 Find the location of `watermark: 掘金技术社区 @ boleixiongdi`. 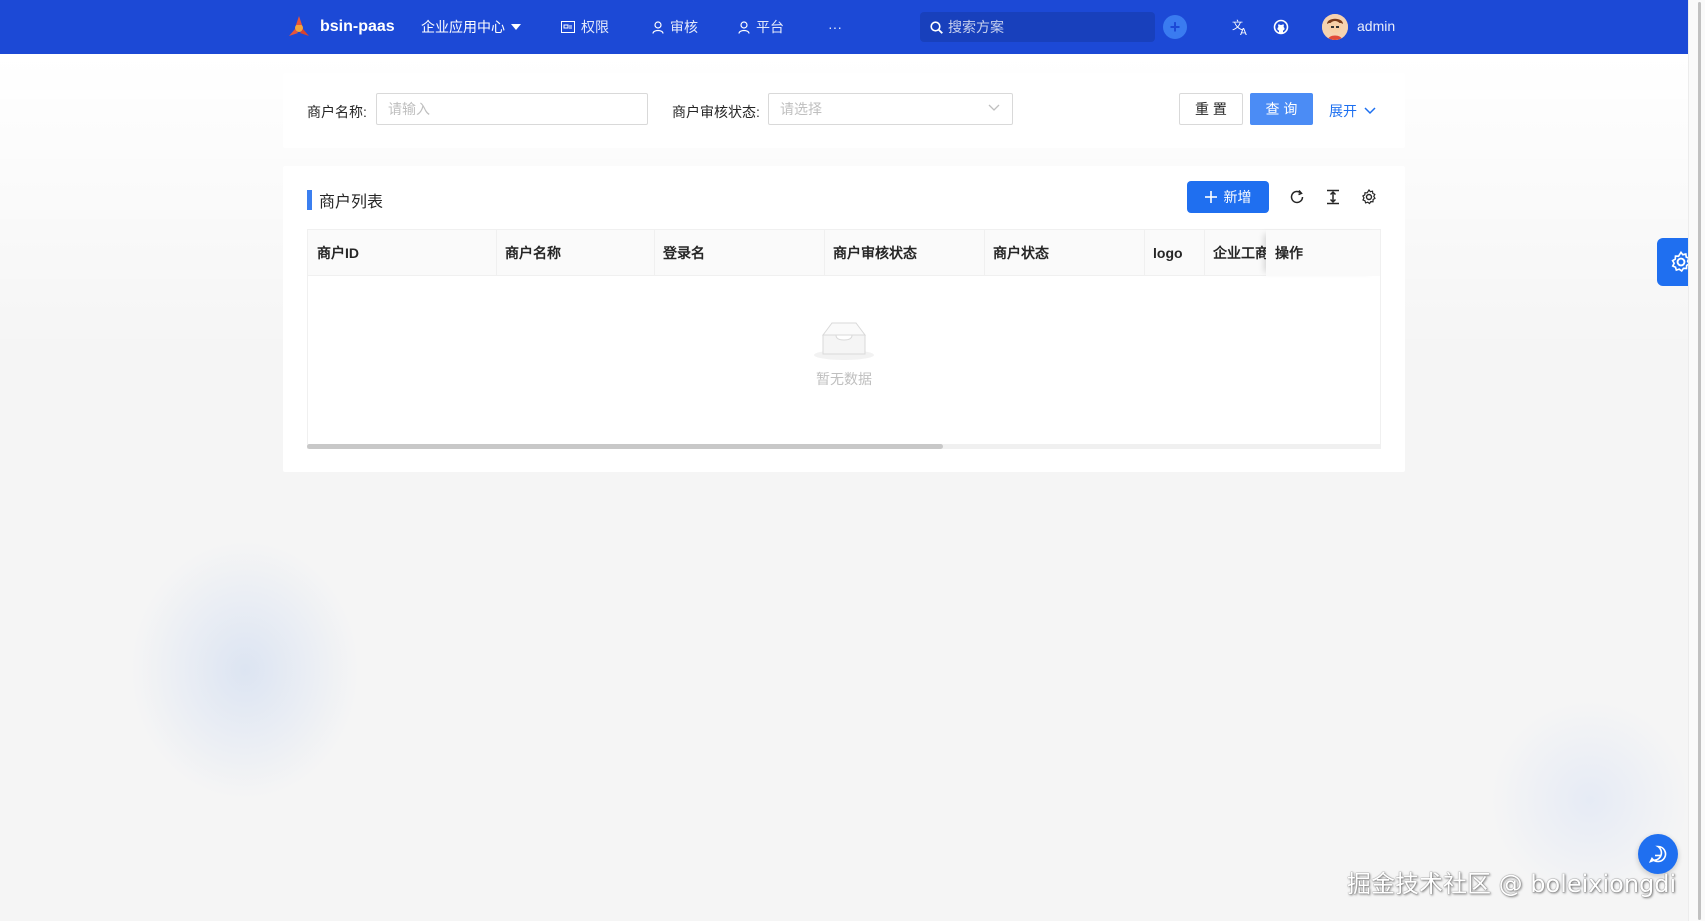

watermark: 掘金技术社区 @ boleixiongdi is located at coordinates (1512, 884).